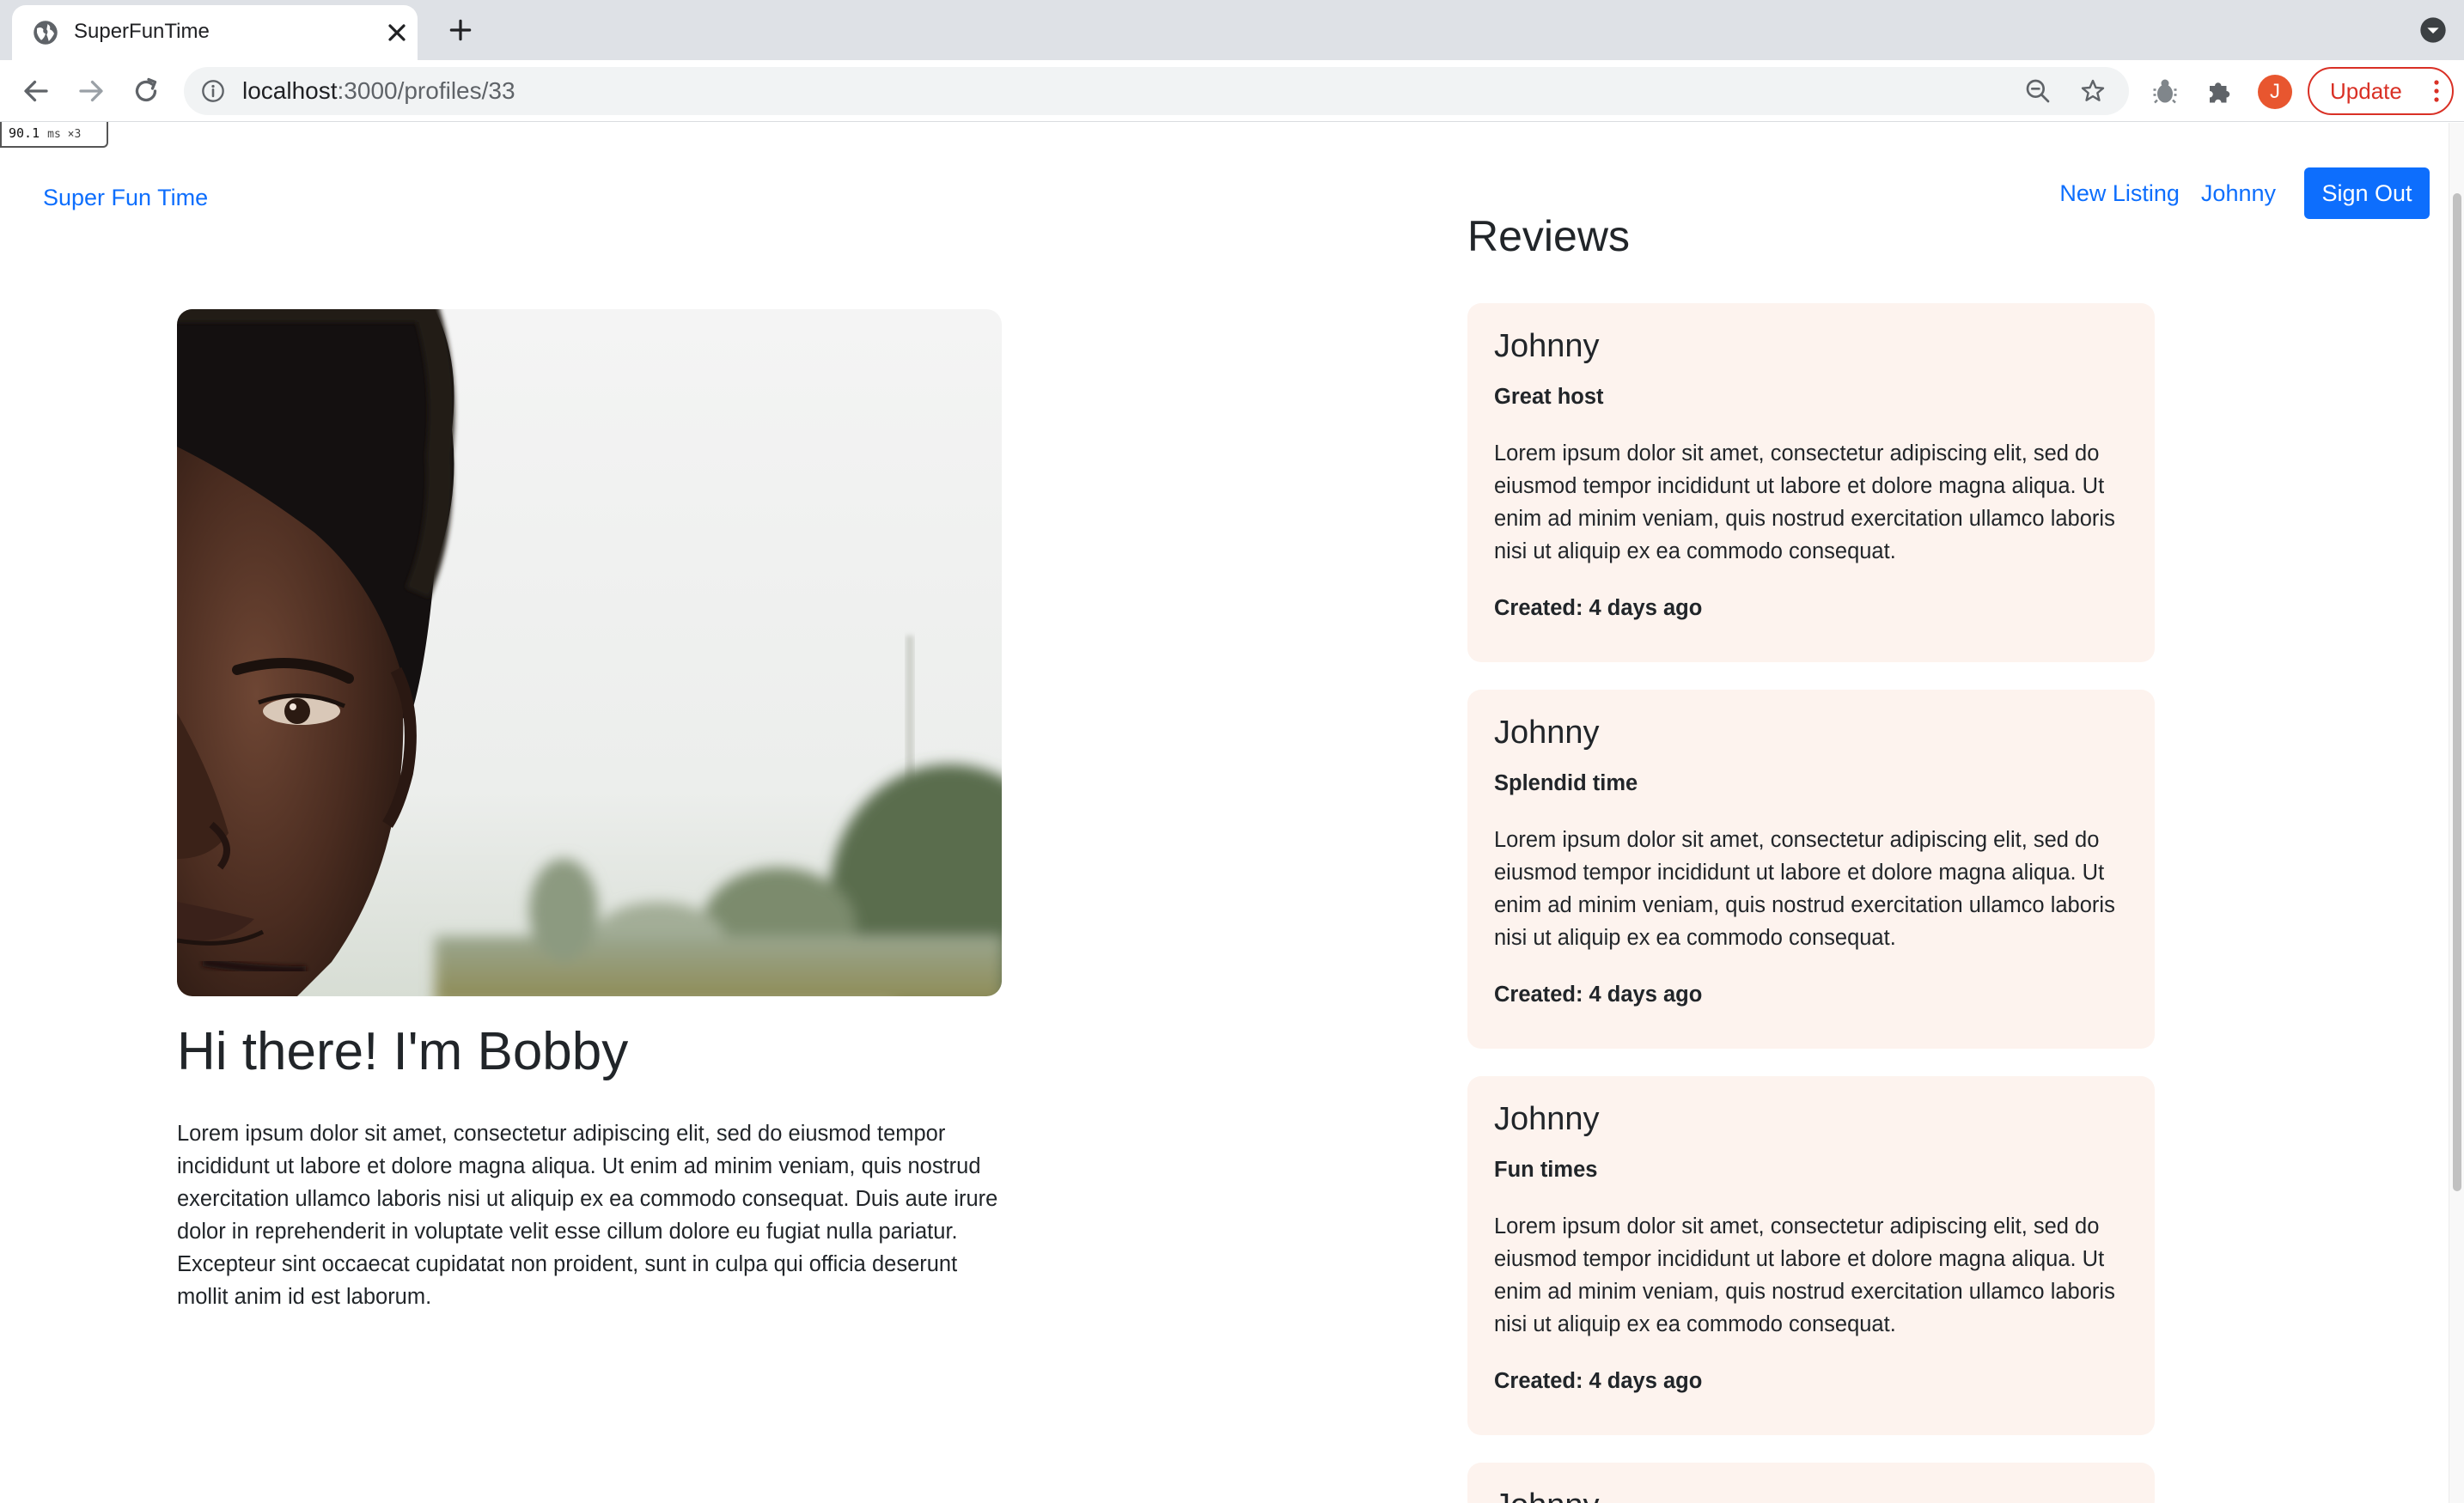 The image size is (2464, 1503). I want to click on globe-icon, so click(46, 33).